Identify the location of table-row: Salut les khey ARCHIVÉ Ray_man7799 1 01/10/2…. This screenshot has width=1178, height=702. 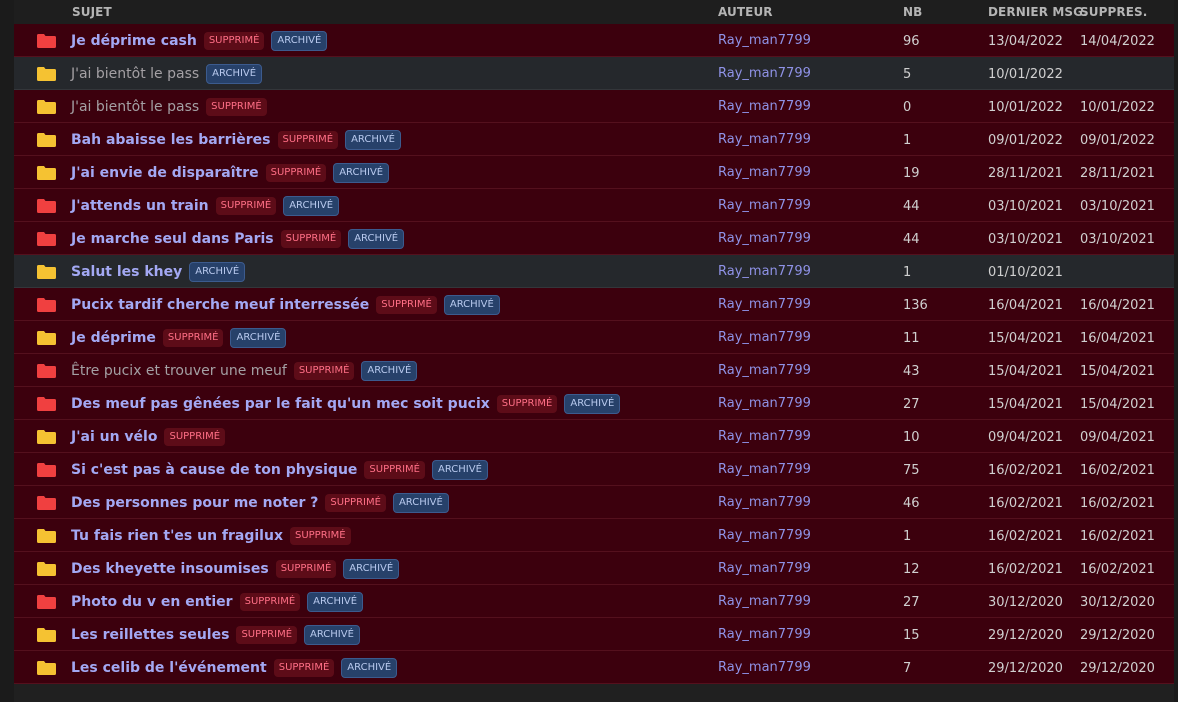
(594, 271).